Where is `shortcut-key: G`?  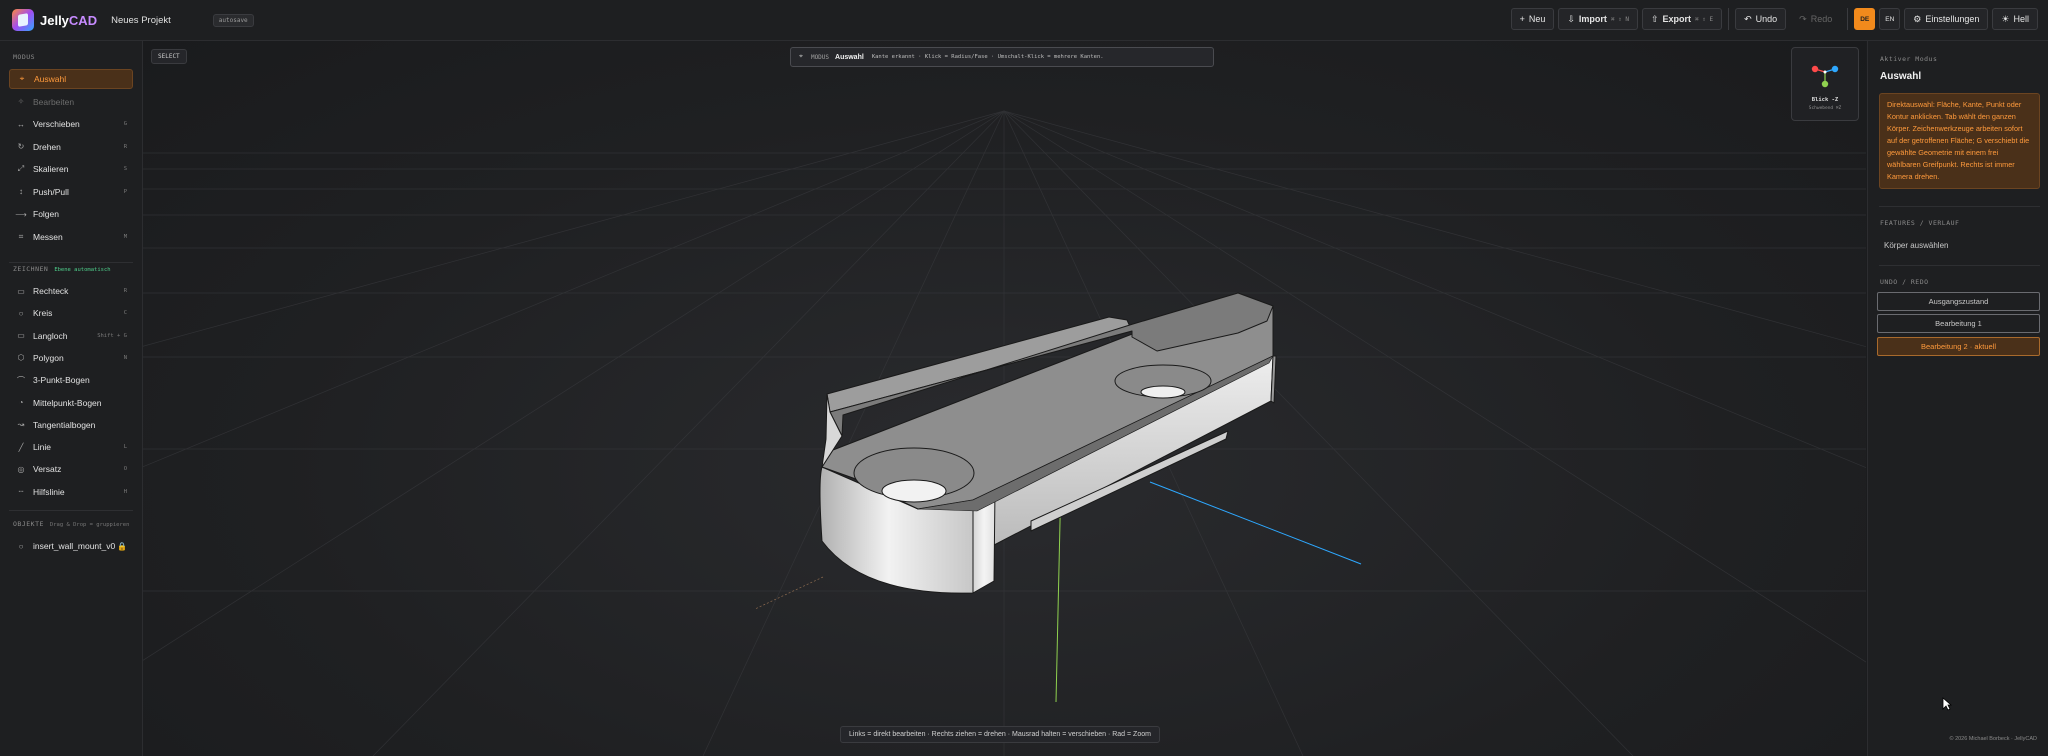
shortcut-key: G is located at coordinates (125, 124).